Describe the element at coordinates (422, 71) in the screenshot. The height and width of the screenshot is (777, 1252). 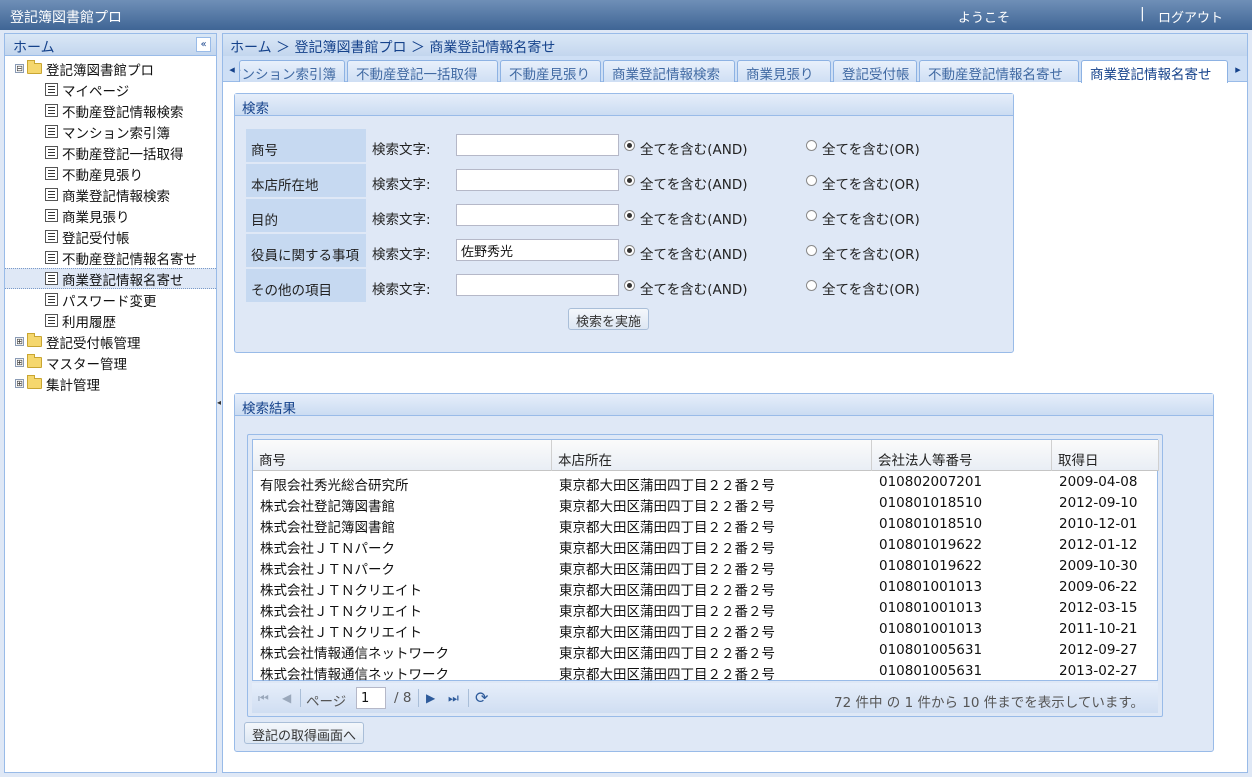
I see `tab: 不動産登記一括取得` at that location.